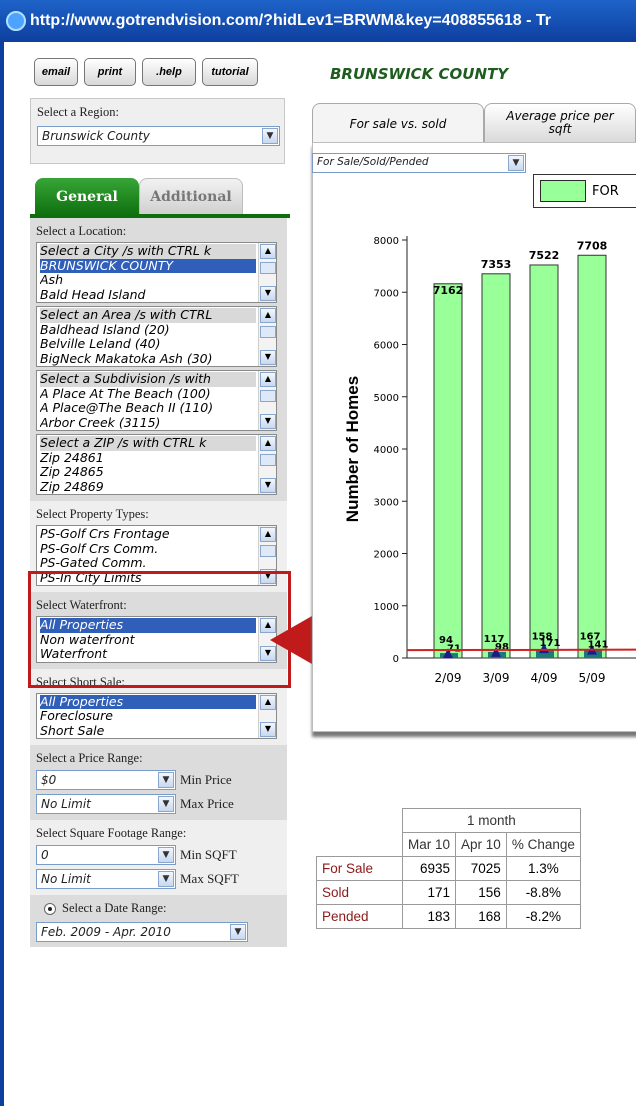  What do you see at coordinates (169, 72) in the screenshot?
I see `help-button: .help` at bounding box center [169, 72].